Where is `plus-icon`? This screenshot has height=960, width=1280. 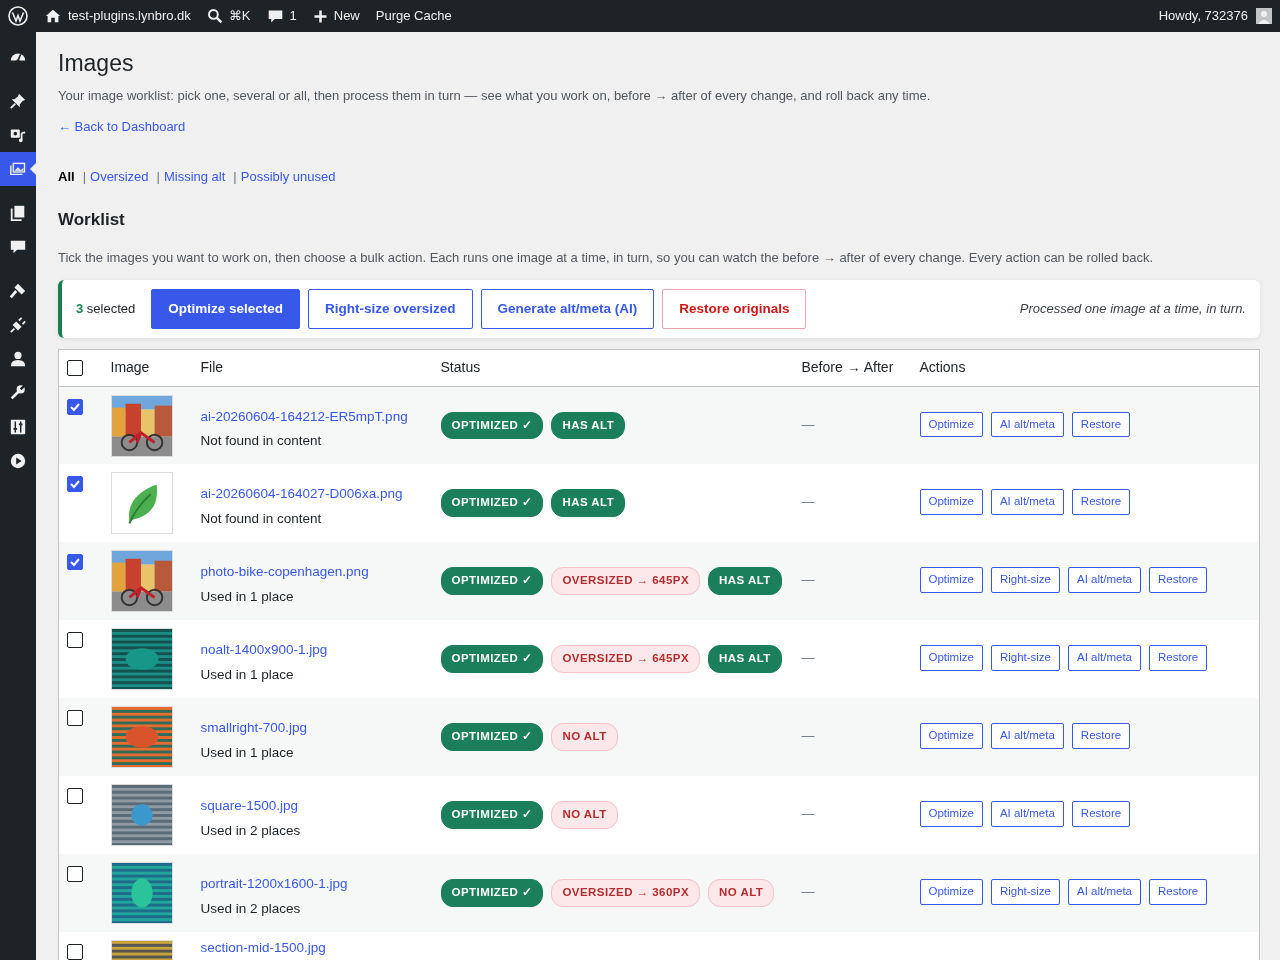 plus-icon is located at coordinates (320, 16).